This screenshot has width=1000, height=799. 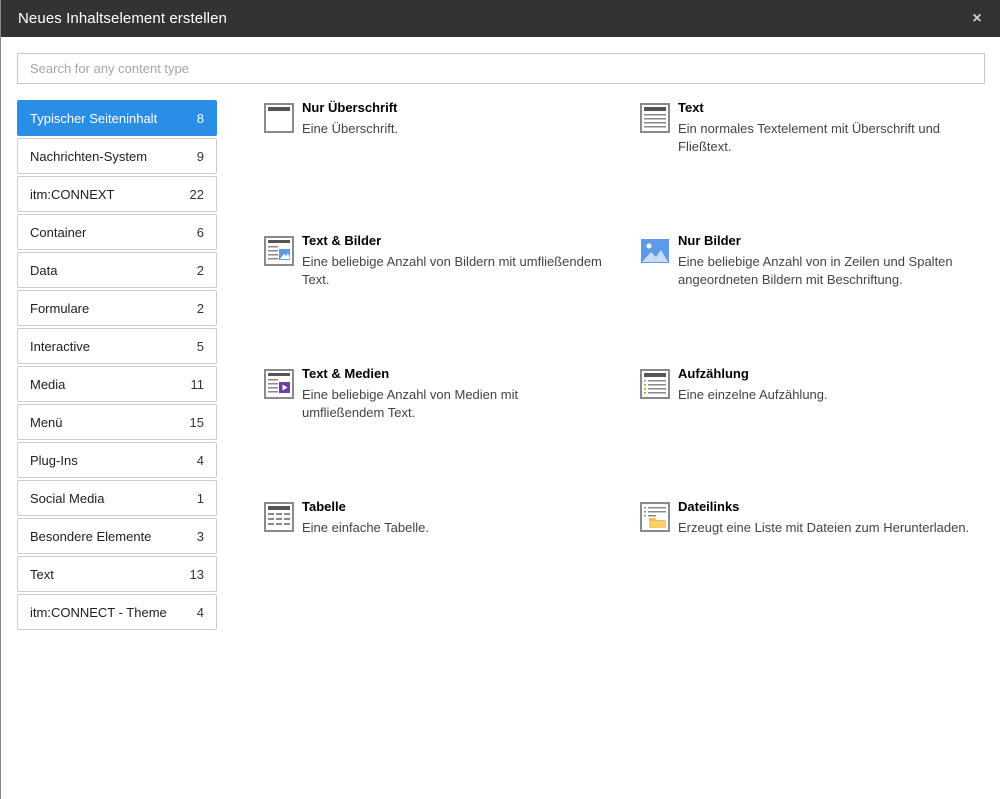 I want to click on text-images-icon, so click(x=279, y=251).